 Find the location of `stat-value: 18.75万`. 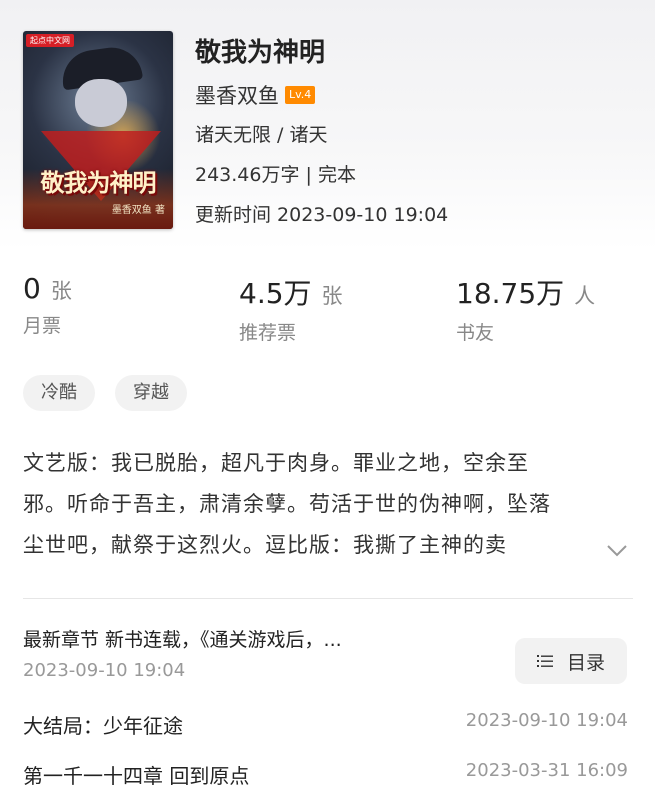

stat-value: 18.75万 is located at coordinates (510, 293).